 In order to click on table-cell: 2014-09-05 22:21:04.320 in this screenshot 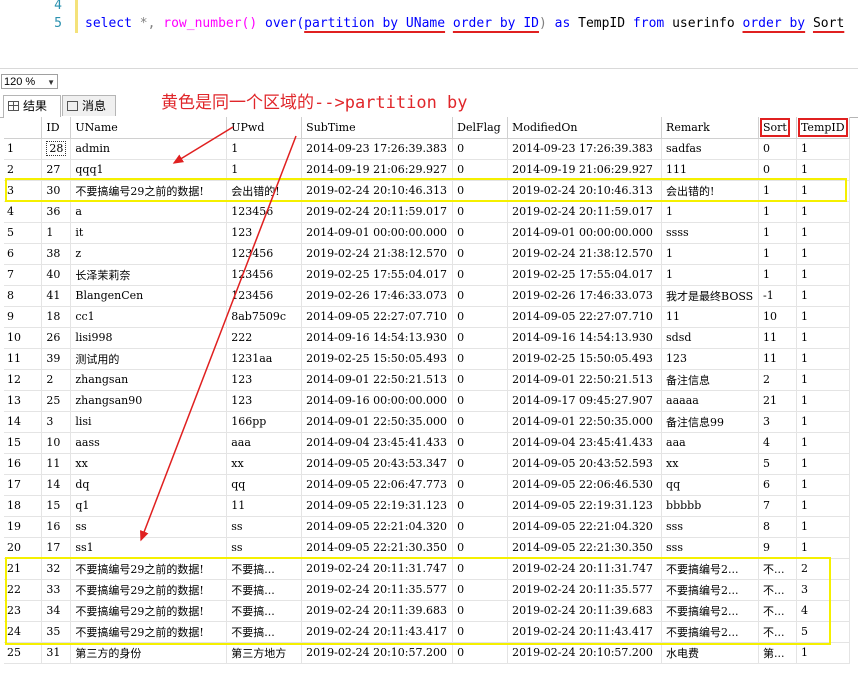, I will do `click(585, 527)`.